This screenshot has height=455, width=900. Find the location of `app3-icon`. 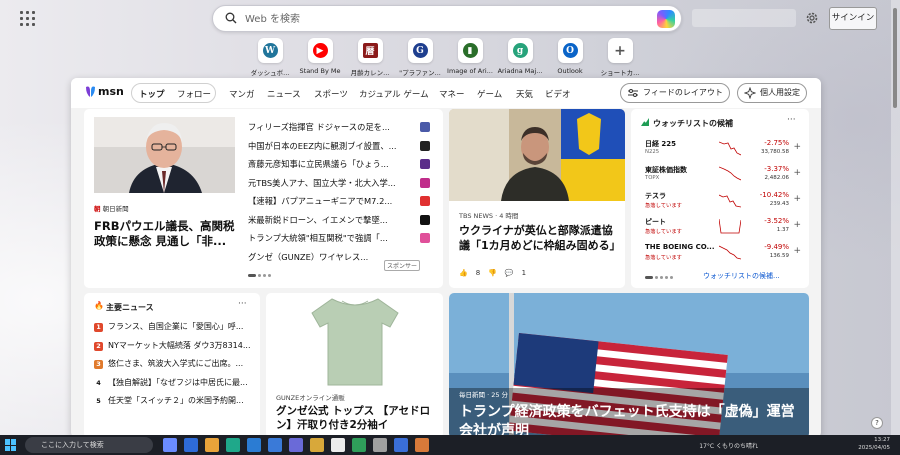

app3-icon is located at coordinates (401, 445).